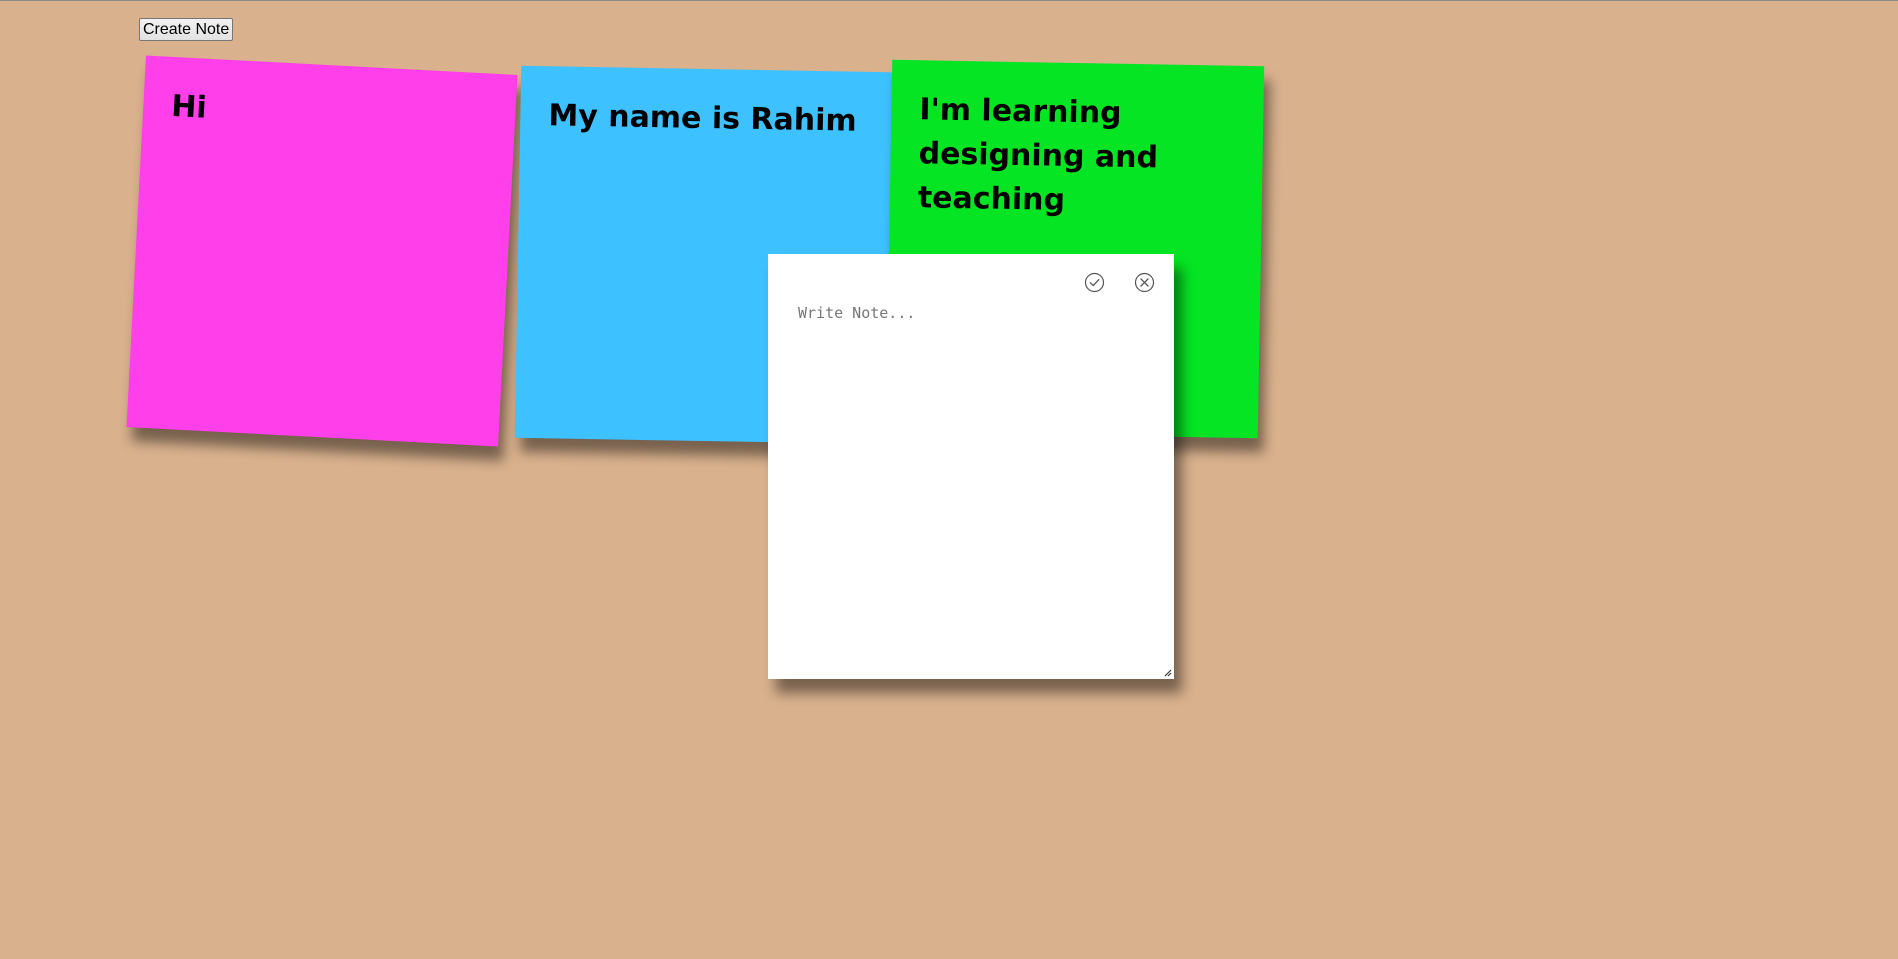  Describe the element at coordinates (322, 251) in the screenshot. I see `sticky-note: Hi` at that location.